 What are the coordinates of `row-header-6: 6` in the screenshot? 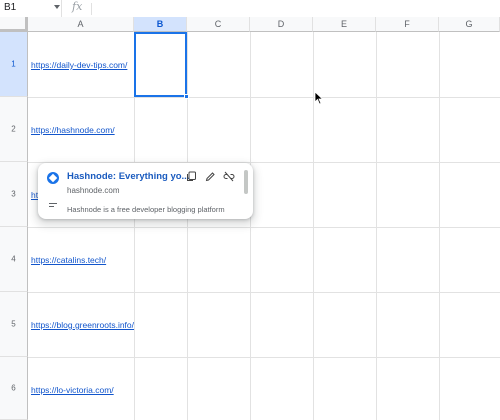 It's located at (14, 388).